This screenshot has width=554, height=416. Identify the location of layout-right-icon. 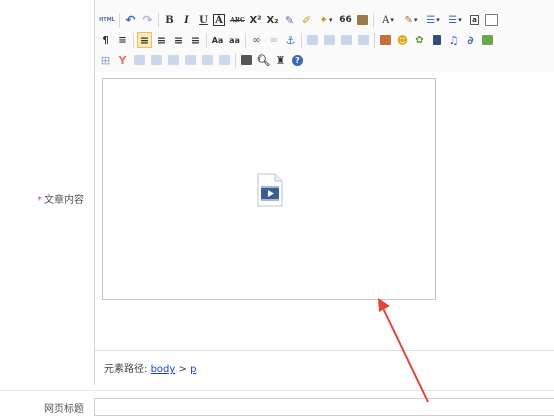
(346, 40).